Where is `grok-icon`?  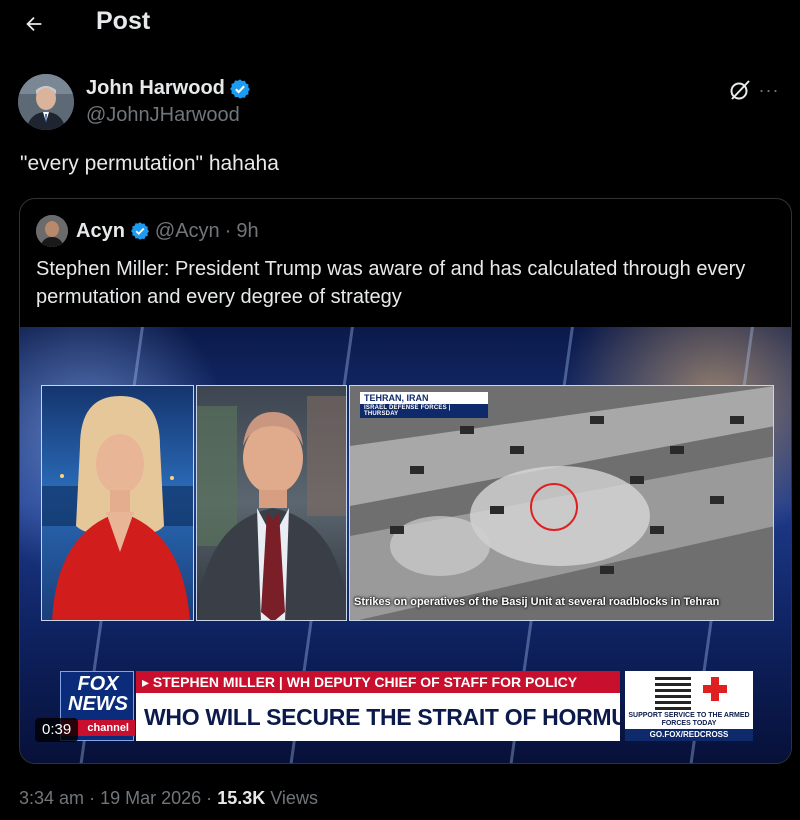 grok-icon is located at coordinates (740, 90).